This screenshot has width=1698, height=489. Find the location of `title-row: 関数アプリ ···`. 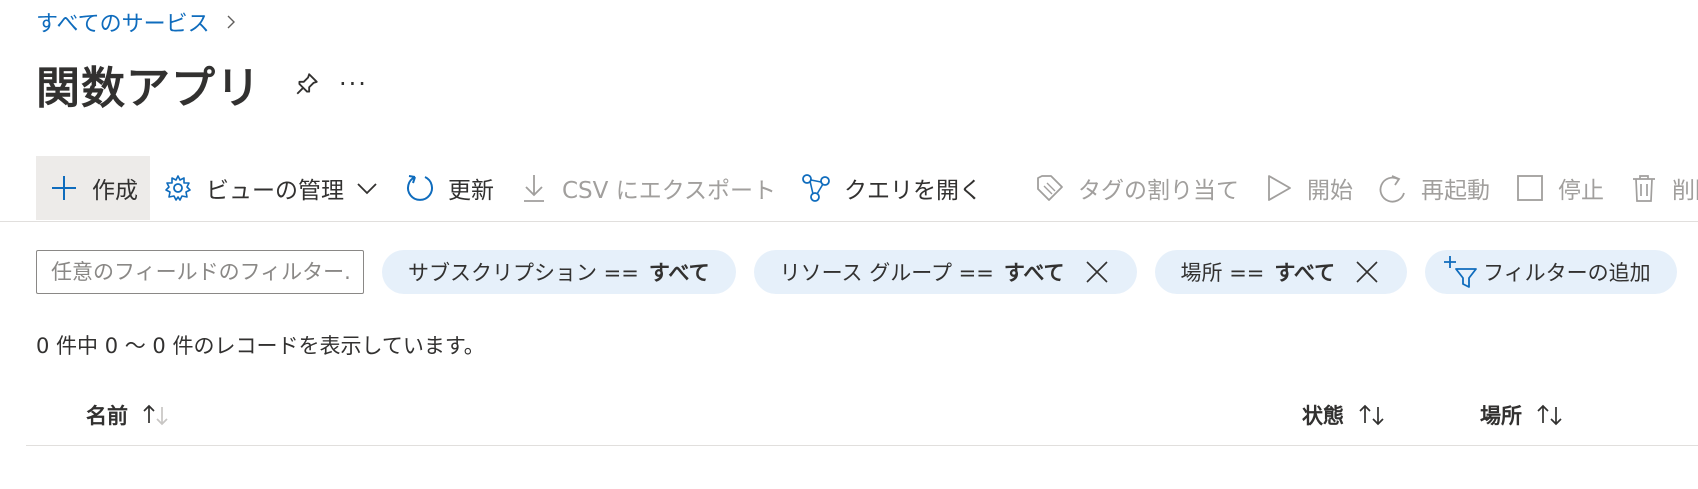

title-row: 関数アプリ ··· is located at coordinates (202, 84).